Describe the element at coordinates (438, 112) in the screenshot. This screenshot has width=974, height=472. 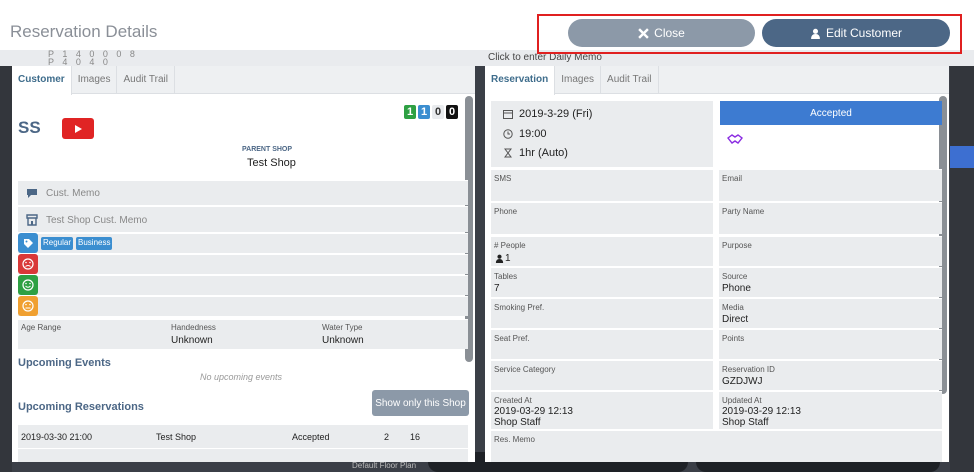
I see `counter-cancellations: 0` at that location.